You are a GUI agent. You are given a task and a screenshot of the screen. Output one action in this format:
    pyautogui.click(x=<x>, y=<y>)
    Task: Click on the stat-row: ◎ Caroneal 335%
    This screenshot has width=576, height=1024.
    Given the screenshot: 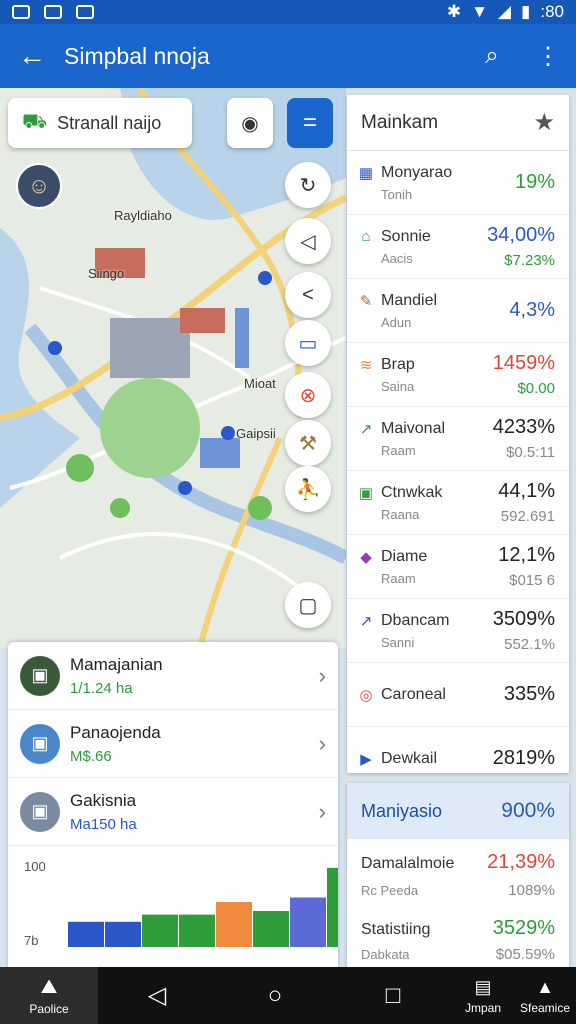 What is the action you would take?
    pyautogui.click(x=458, y=695)
    